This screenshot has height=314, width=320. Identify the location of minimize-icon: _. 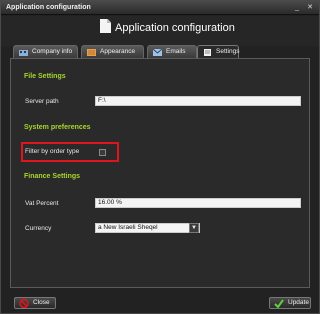
(297, 7).